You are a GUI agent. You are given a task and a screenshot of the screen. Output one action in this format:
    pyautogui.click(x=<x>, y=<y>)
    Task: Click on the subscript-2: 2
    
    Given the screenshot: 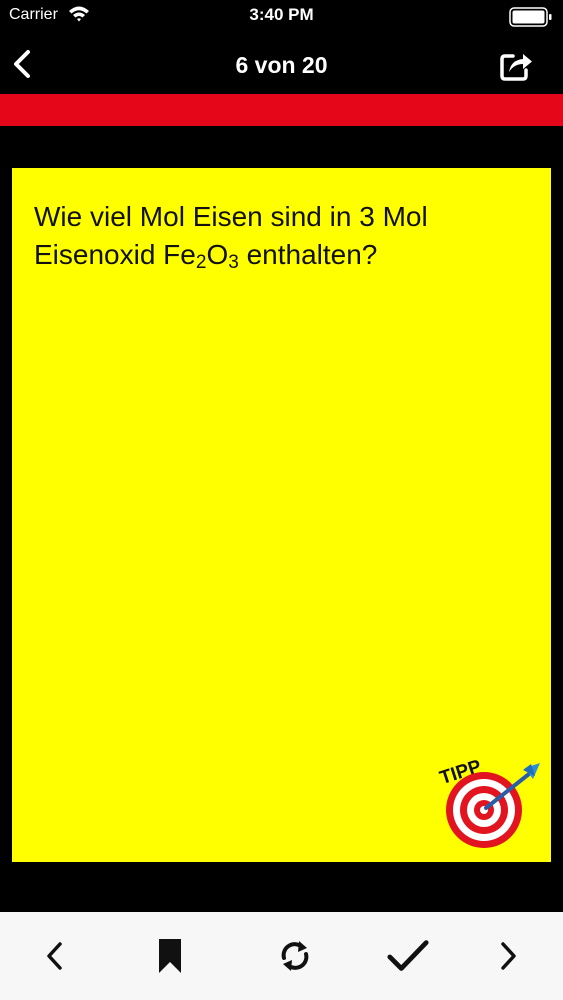 What is the action you would take?
    pyautogui.click(x=201, y=262)
    